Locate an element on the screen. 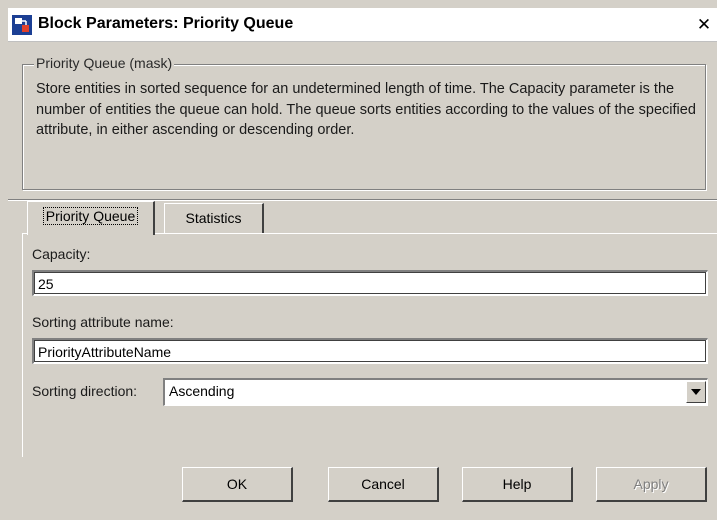 This screenshot has height=520, width=717. title-bar: Block Parameters: Priority Queue ✕ is located at coordinates (362, 25).